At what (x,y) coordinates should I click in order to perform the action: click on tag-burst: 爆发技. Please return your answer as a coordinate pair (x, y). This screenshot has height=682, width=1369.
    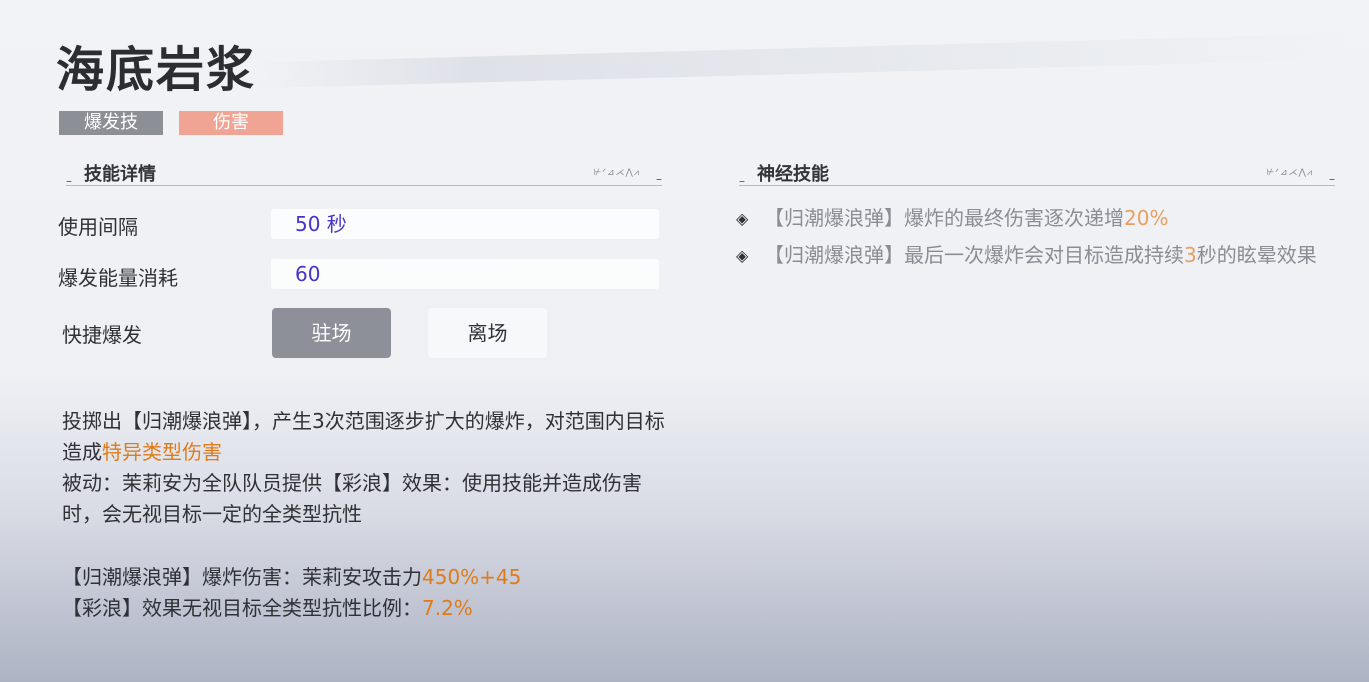
    Looking at the image, I should click on (111, 123).